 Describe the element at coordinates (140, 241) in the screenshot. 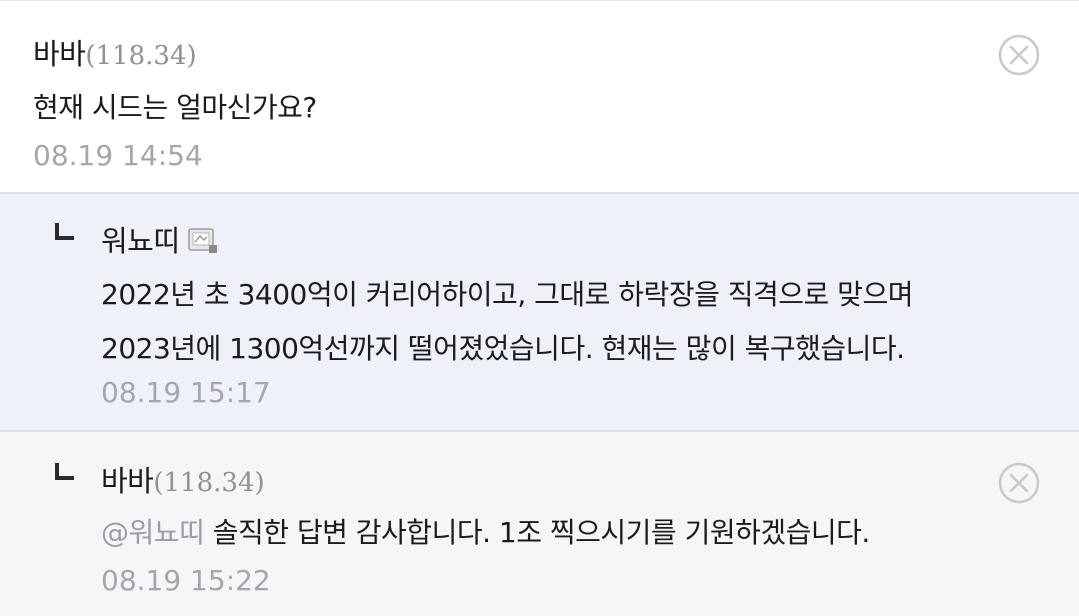

I see `author-name: 워뇨띠` at that location.